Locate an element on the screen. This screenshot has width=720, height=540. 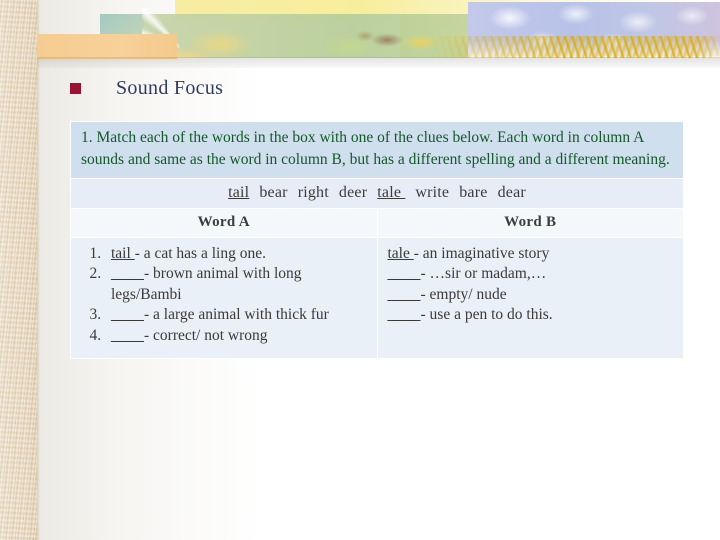
word-chip-tail: tail is located at coordinates (238, 192).